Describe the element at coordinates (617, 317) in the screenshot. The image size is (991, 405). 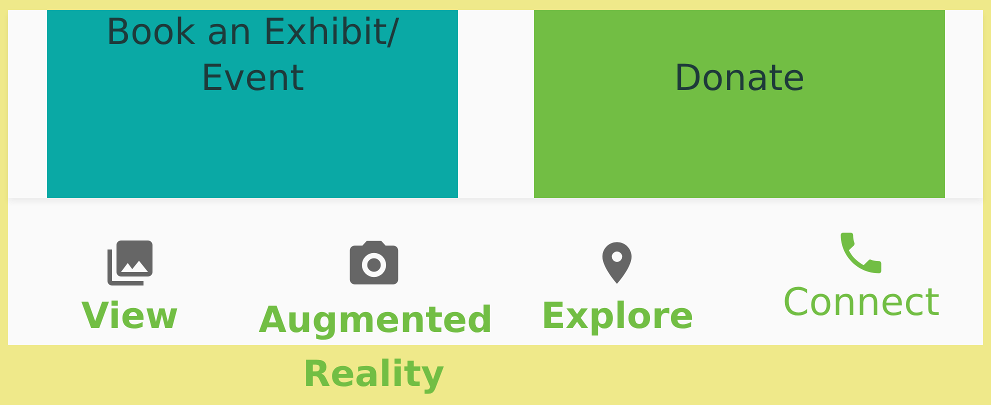
I see `caption-label: Explore` at that location.